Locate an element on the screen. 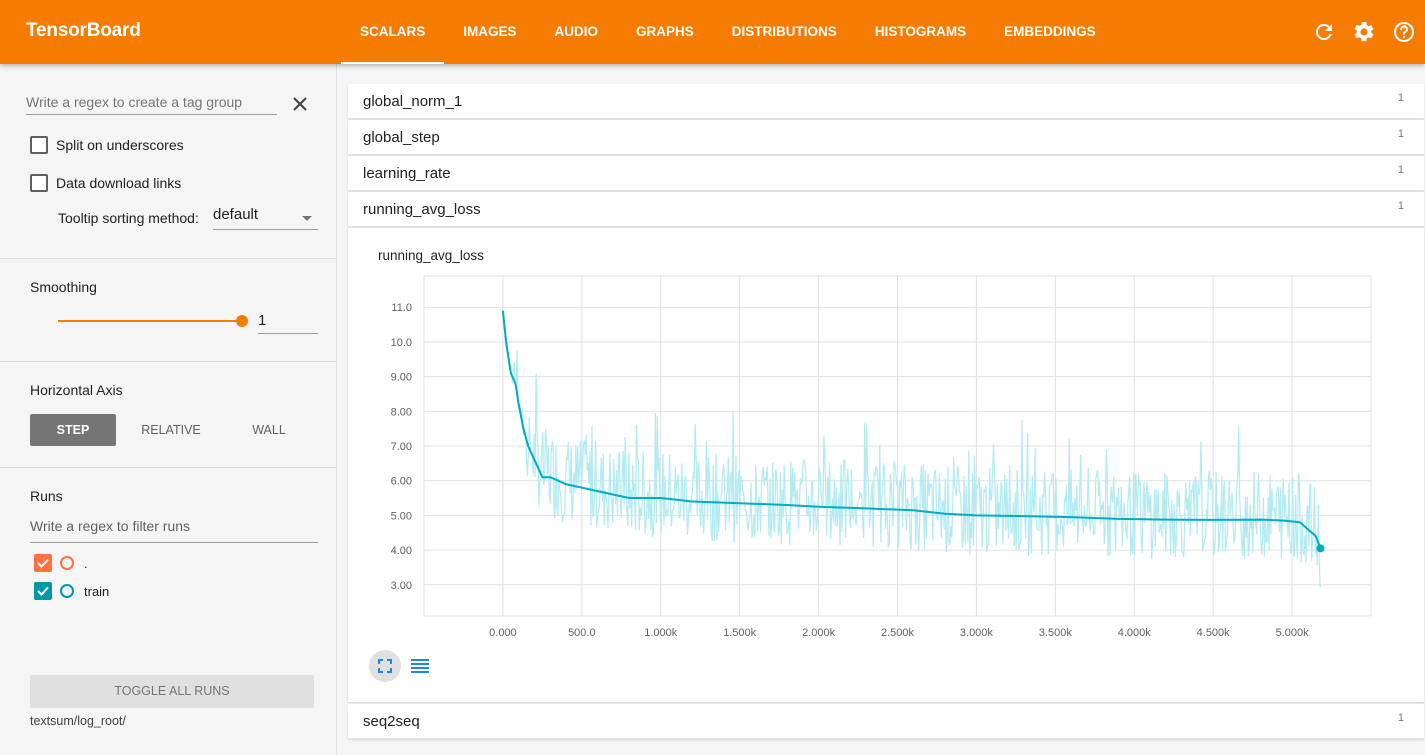  x-tick-label: 3.000k is located at coordinates (977, 633).